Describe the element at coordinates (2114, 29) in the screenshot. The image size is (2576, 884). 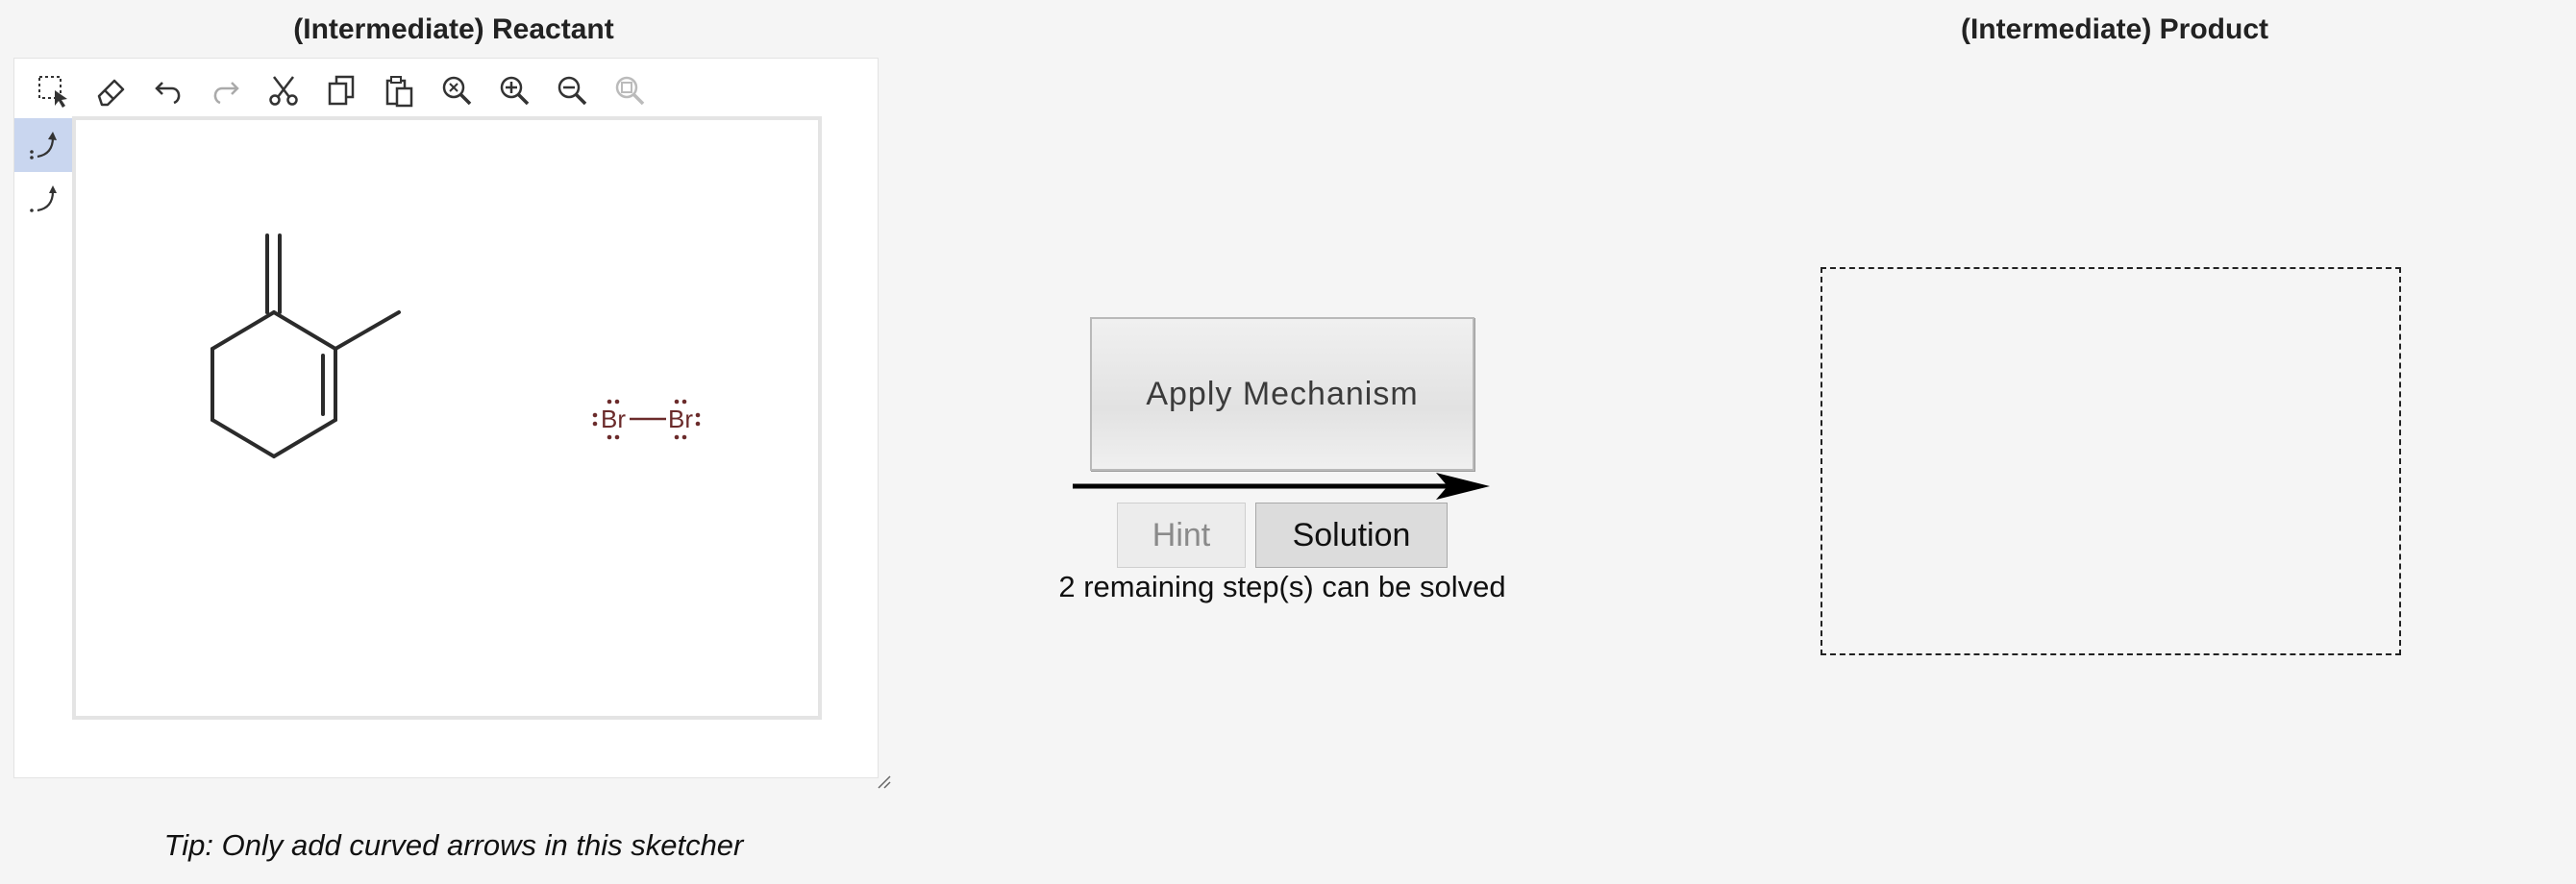
I see `product-title: (Intermediate) Product` at that location.